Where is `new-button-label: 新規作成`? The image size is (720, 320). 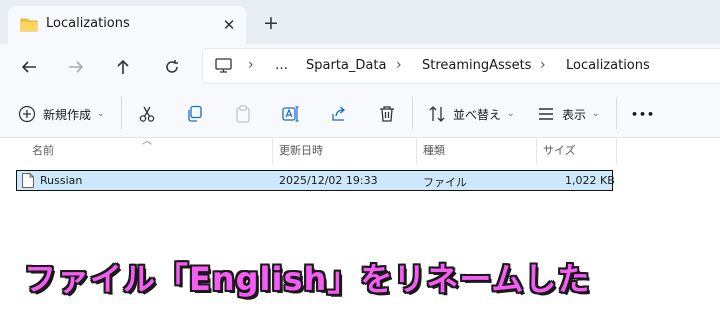 new-button-label: 新規作成 is located at coordinates (67, 114).